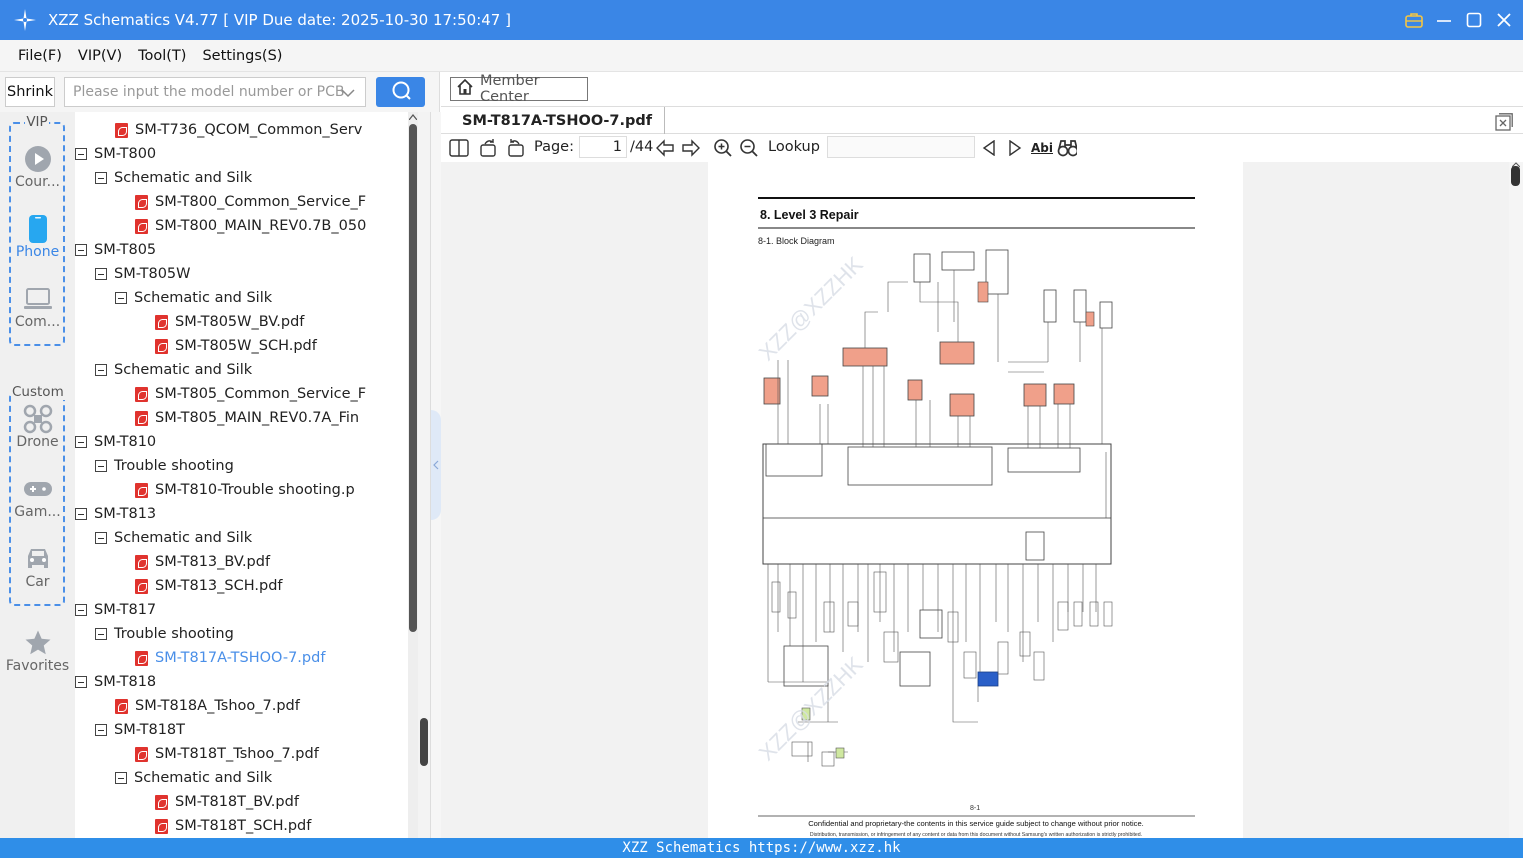 The height and width of the screenshot is (858, 1523). What do you see at coordinates (37, 582) in the screenshot?
I see `nav-car-label: Car` at bounding box center [37, 582].